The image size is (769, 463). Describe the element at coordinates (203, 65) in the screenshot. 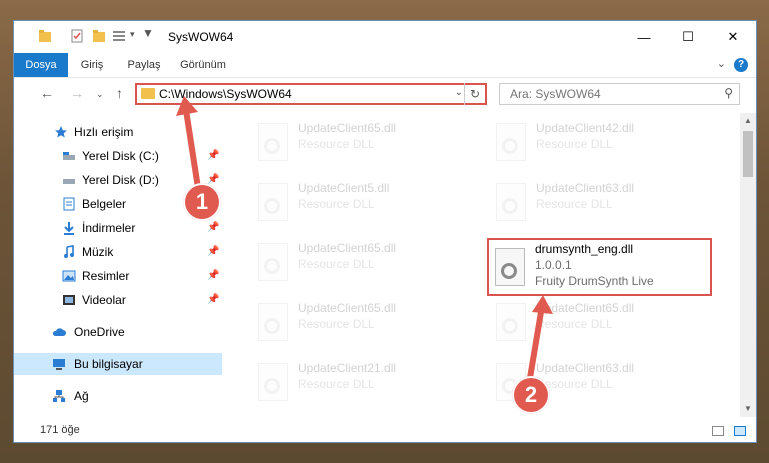

I see `tab-view: Görünüm` at that location.